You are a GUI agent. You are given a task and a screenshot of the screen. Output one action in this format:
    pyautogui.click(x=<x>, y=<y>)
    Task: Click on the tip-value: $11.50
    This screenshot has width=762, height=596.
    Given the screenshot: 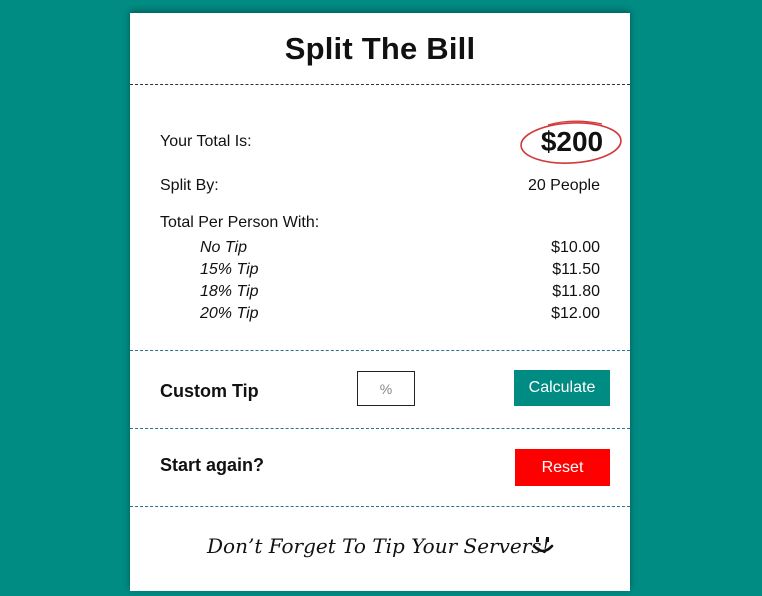 What is the action you would take?
    pyautogui.click(x=576, y=269)
    